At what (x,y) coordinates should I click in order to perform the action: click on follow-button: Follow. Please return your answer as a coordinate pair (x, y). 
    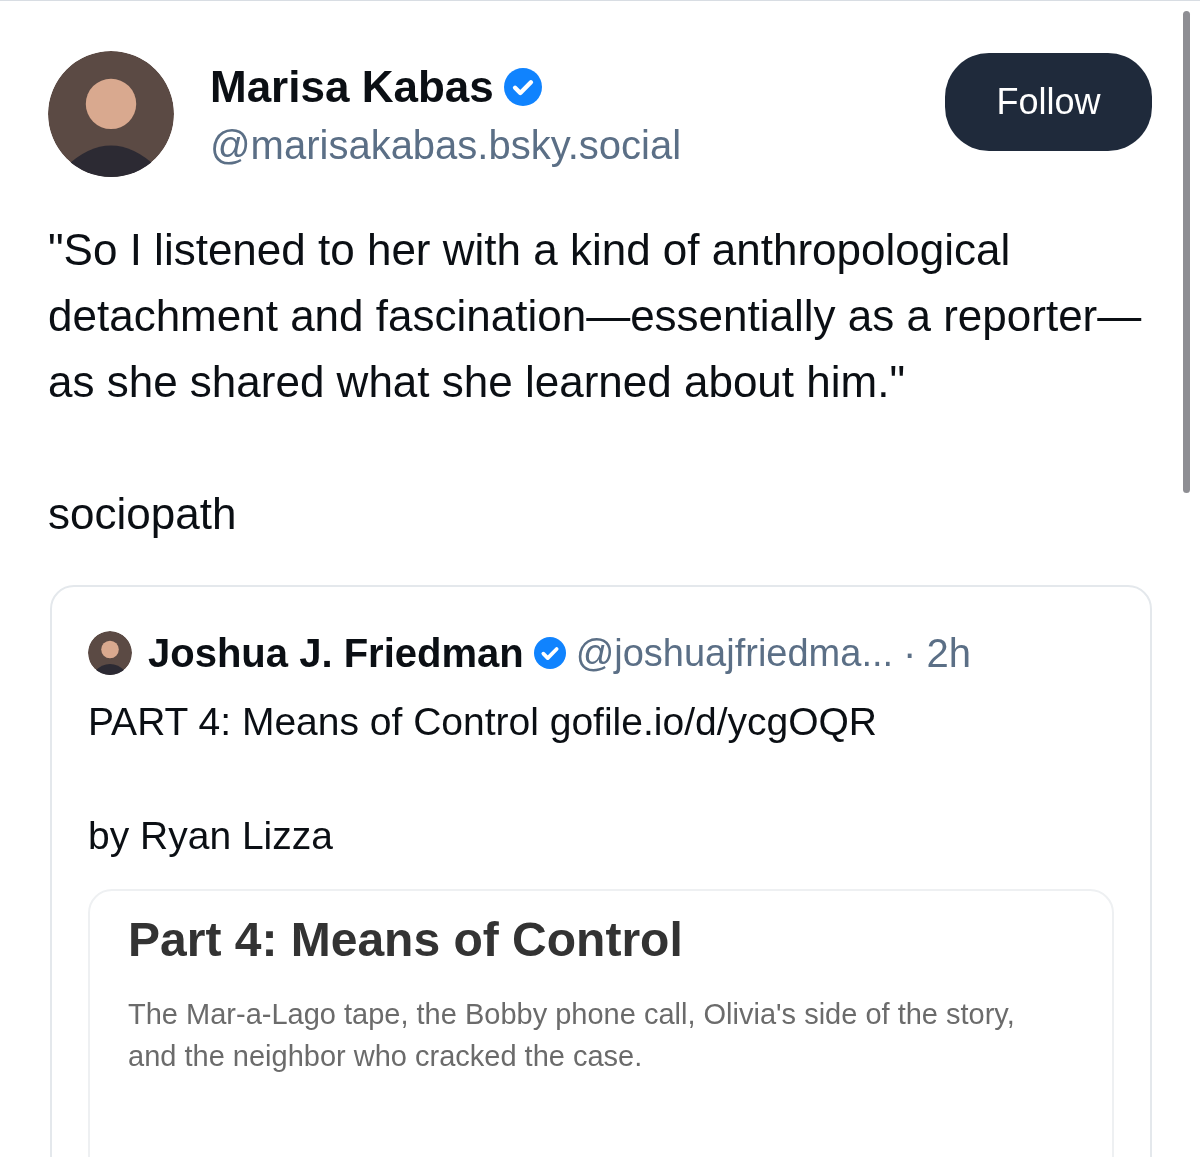
    Looking at the image, I should click on (1048, 102).